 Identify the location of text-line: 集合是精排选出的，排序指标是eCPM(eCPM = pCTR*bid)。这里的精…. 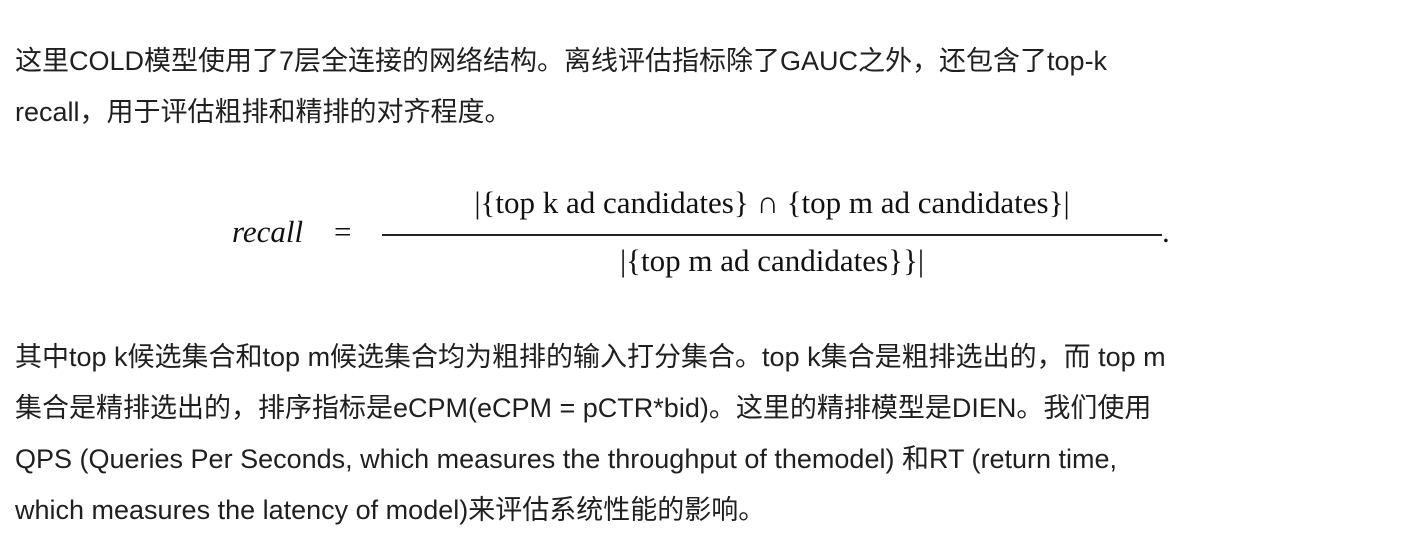
(583, 408).